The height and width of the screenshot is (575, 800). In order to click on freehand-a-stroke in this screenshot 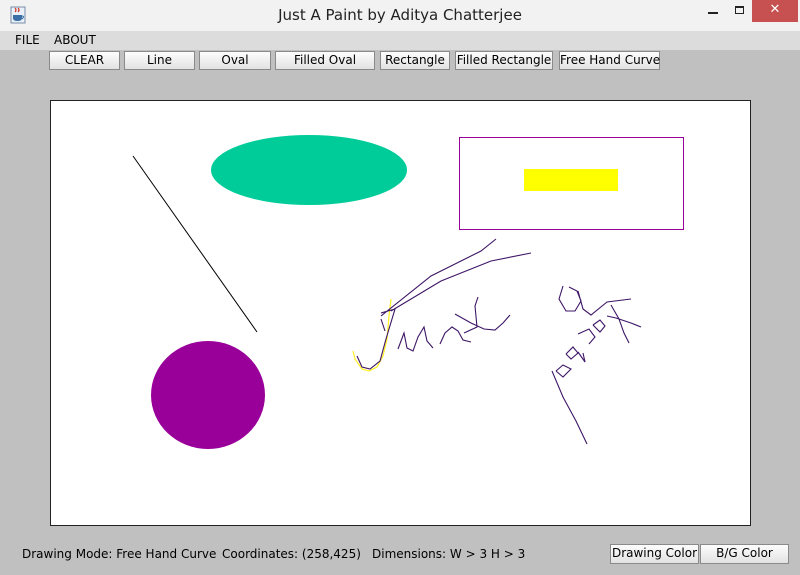, I will do `click(595, 300)`.